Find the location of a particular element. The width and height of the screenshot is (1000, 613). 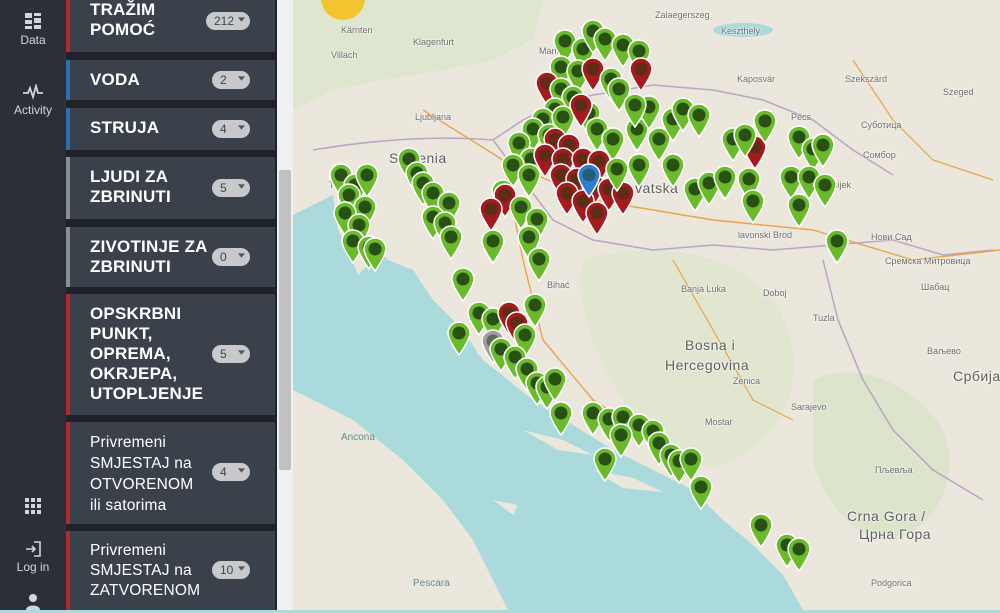

map-label-crna-gora: Crna Gora / is located at coordinates (886, 516).